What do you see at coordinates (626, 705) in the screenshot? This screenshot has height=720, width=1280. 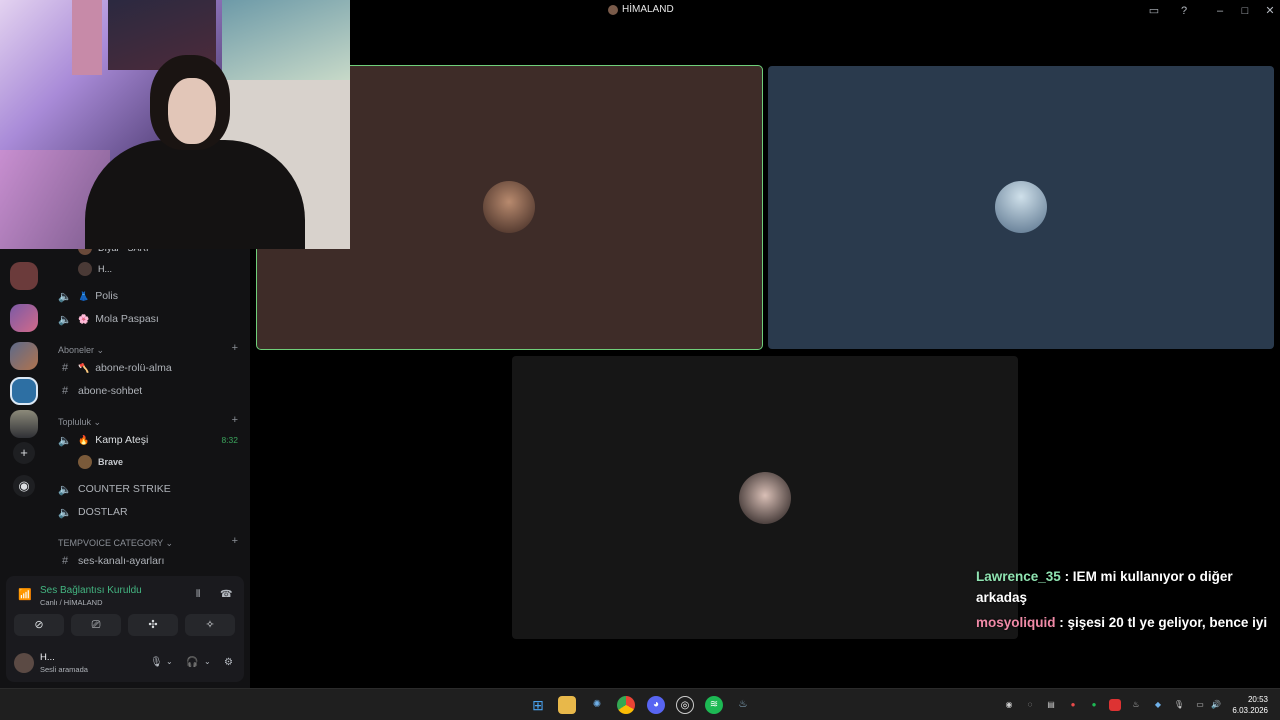 I see `chrome-icon` at bounding box center [626, 705].